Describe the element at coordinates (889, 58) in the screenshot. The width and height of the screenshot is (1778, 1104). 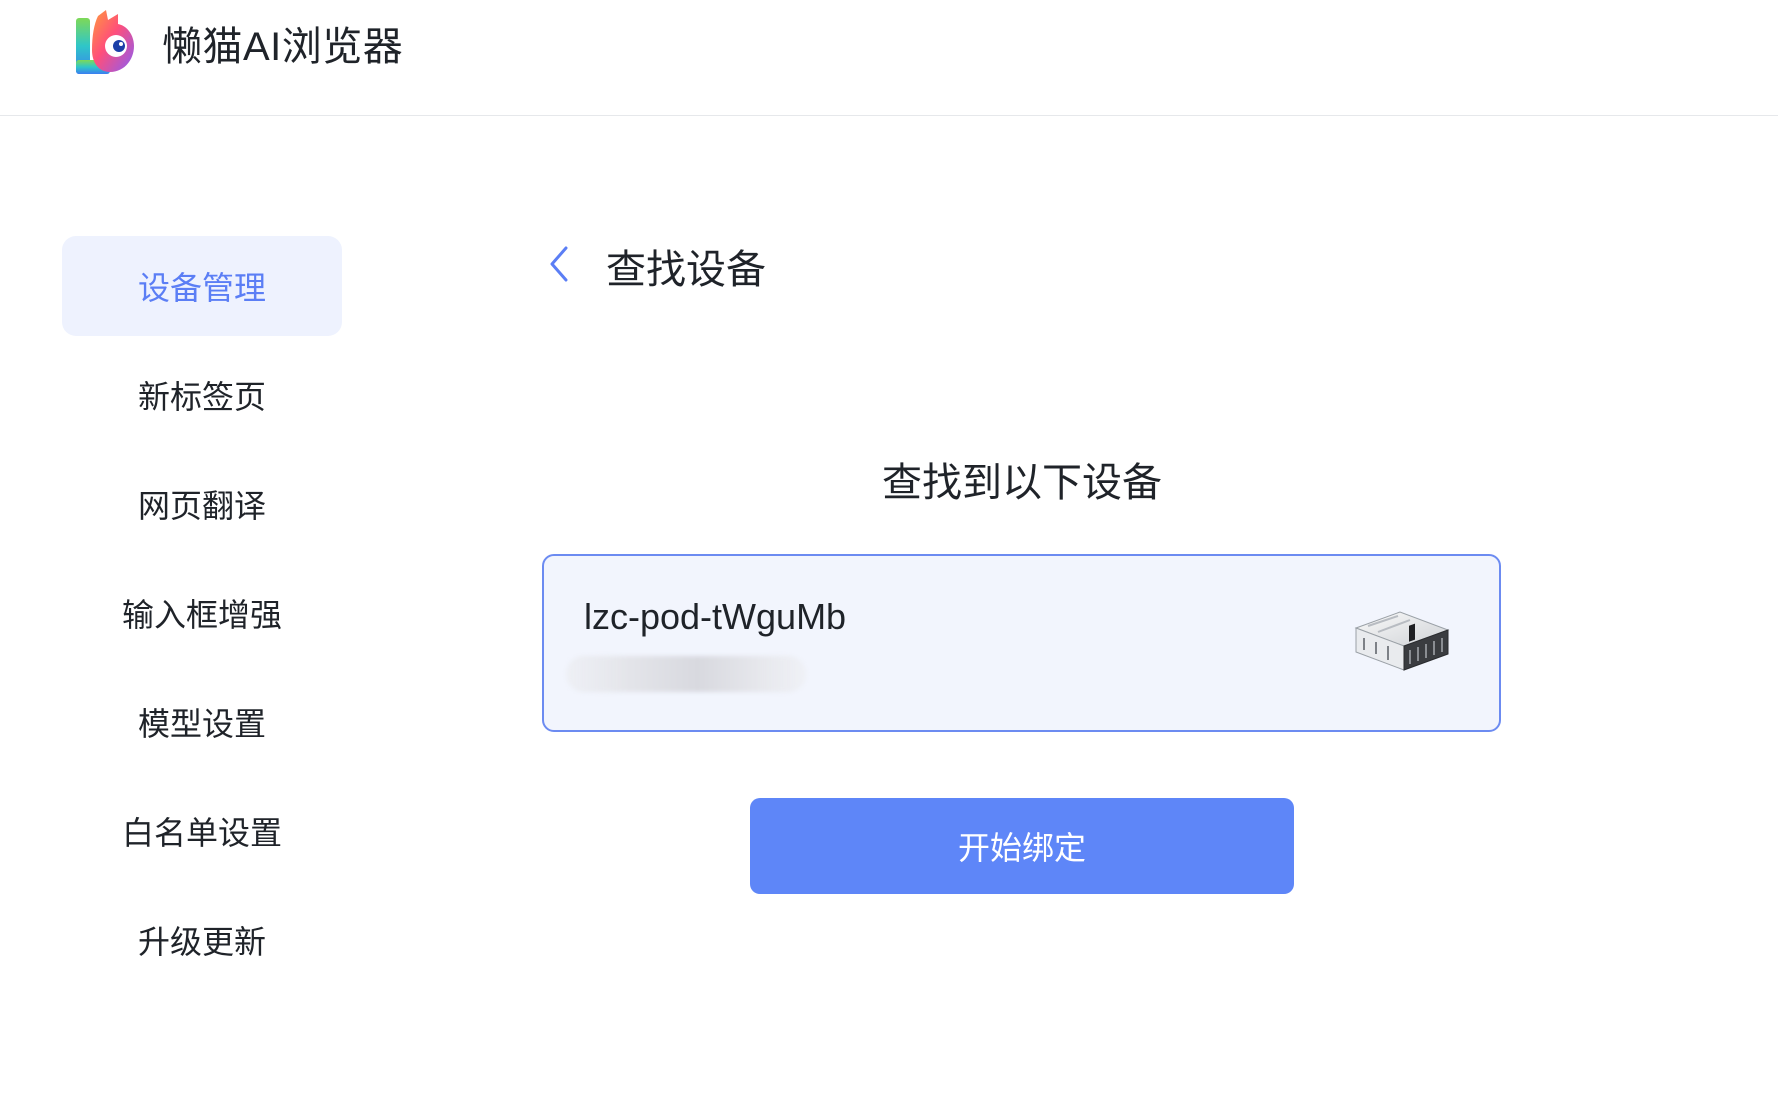
I see `app-header: 懒猫AI浏览器` at that location.